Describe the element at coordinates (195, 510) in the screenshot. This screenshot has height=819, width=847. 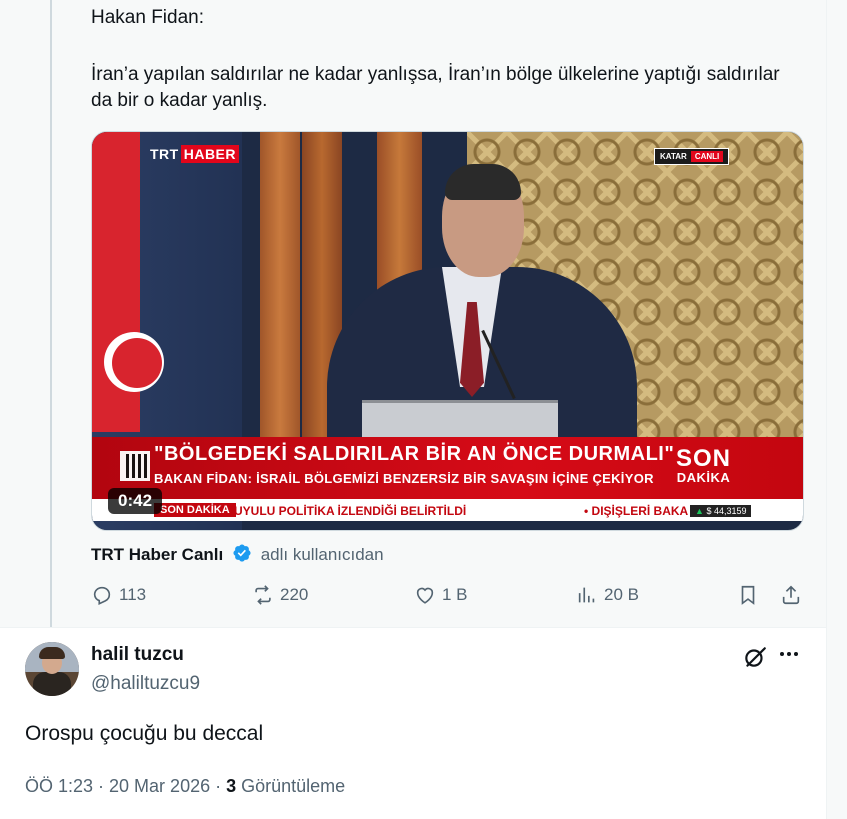
I see `ticker-label: SON DAKİKA` at that location.